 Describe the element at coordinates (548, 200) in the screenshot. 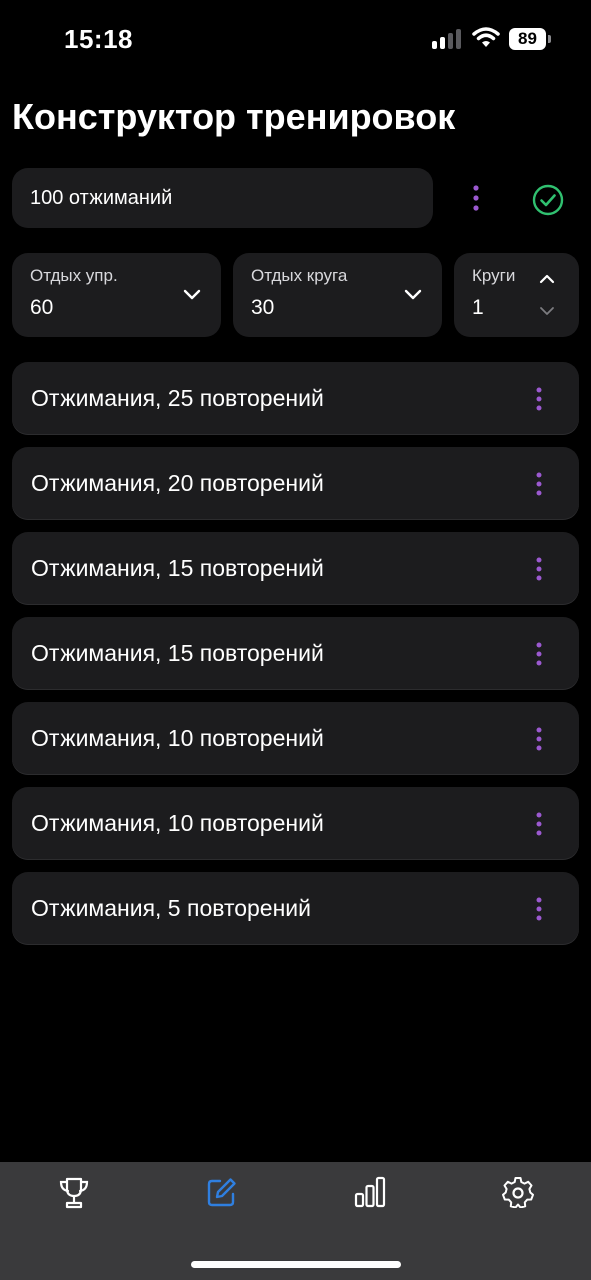

I see `save-check-icon` at that location.